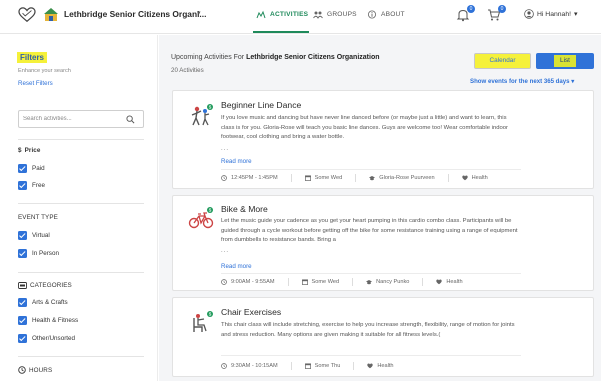 This screenshot has width=601, height=381. I want to click on filter-label: Other/Unsorted, so click(54, 338).